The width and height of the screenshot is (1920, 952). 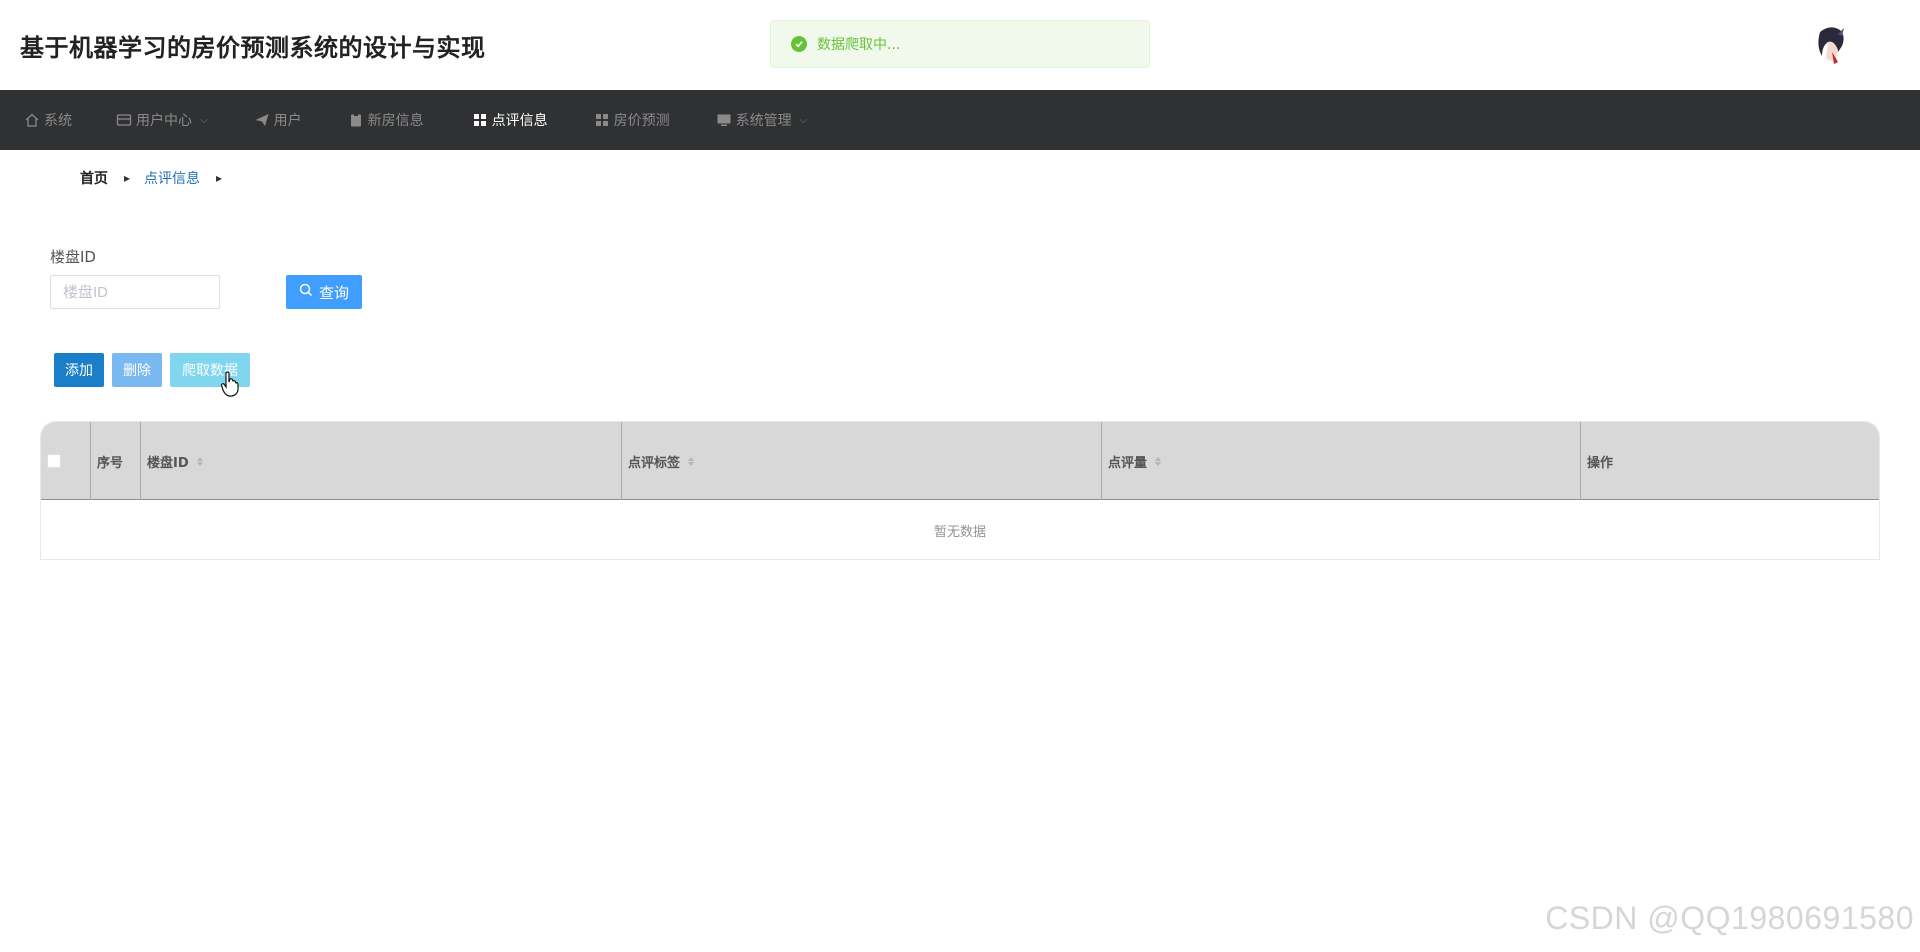 What do you see at coordinates (124, 120) in the screenshot?
I see `user-center-icon` at bounding box center [124, 120].